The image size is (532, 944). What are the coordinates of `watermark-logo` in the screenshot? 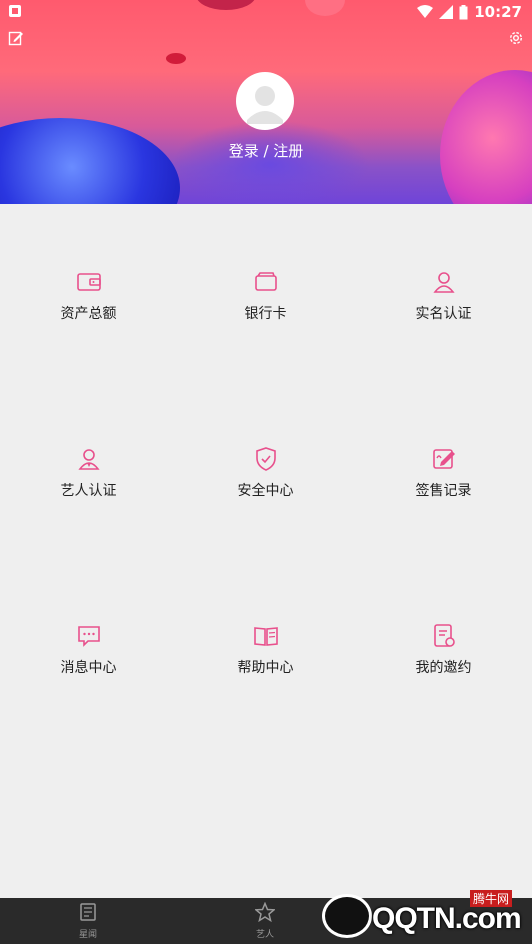 It's located at (347, 916).